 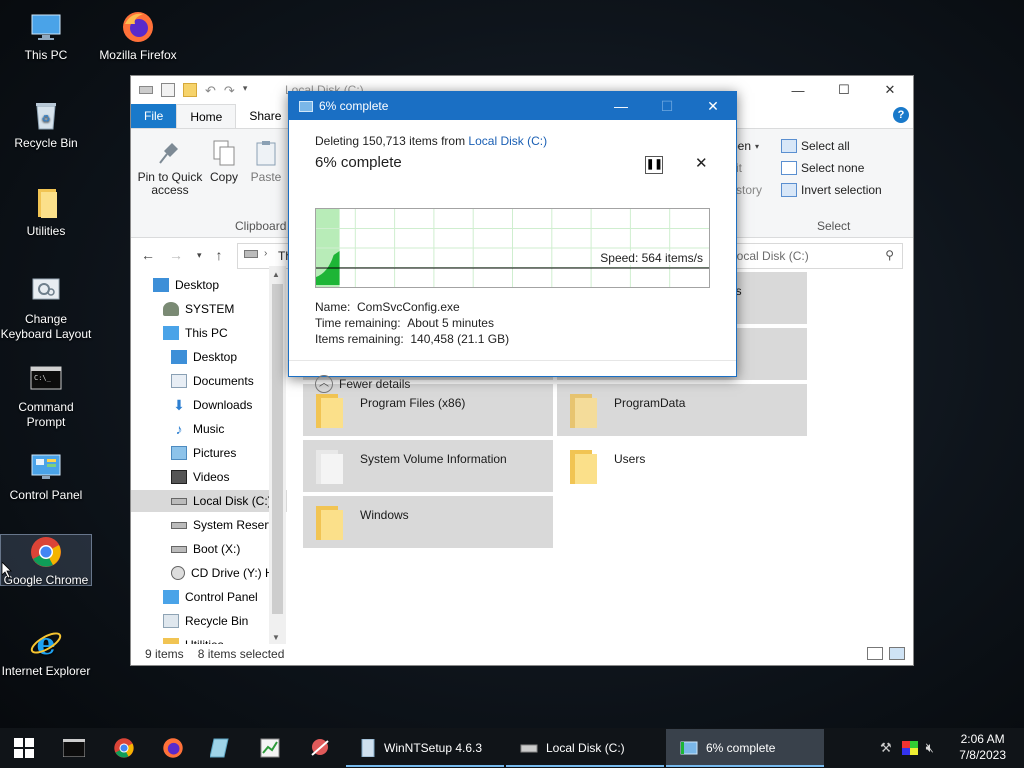 I want to click on scroll-down-icon: ▼, so click(x=276, y=637).